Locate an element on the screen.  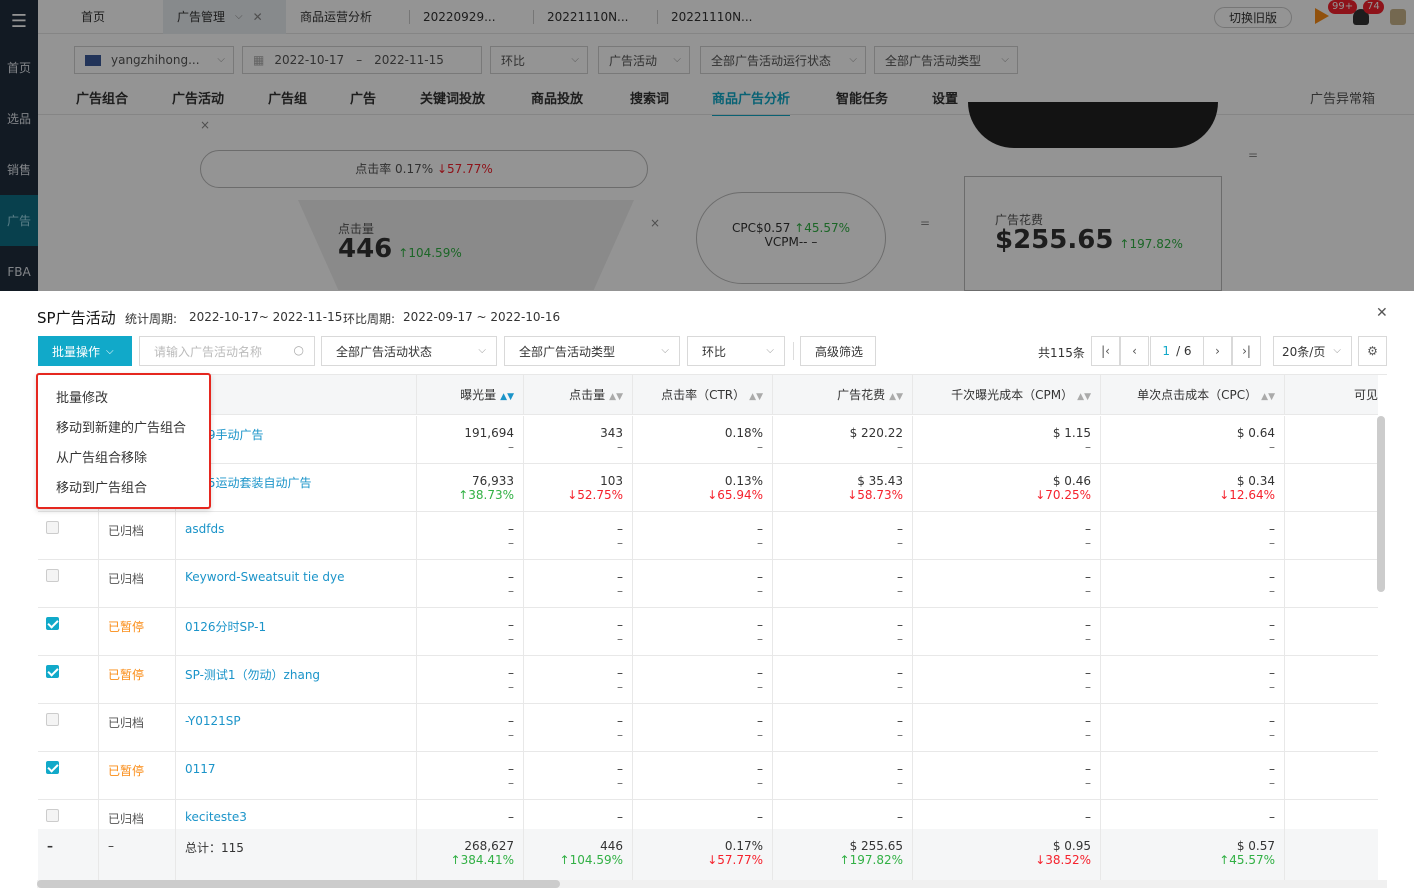
cell-value: 103 is located at coordinates (611, 481).